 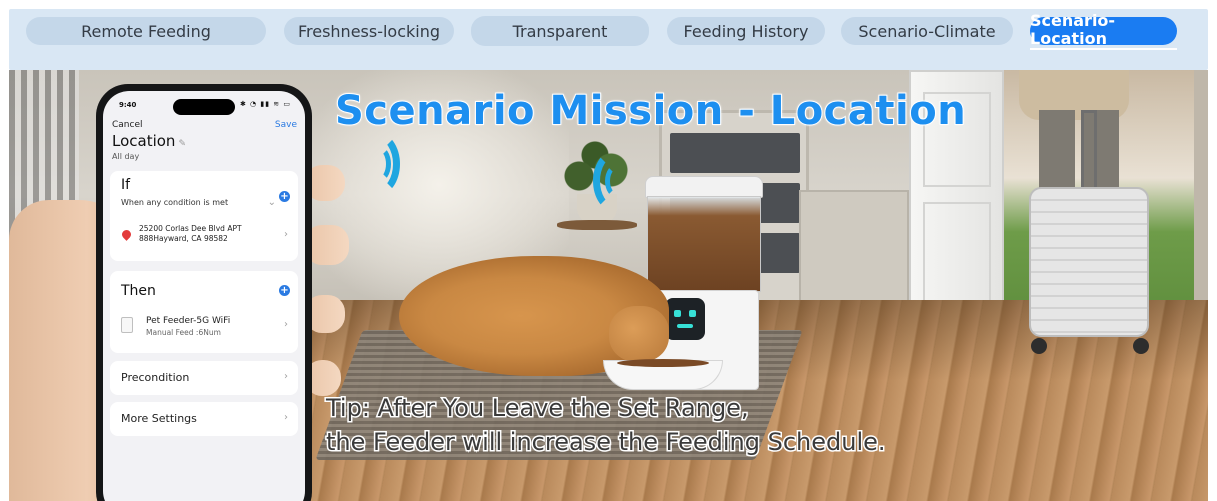 What do you see at coordinates (1089, 150) in the screenshot?
I see `suitcase-handle` at bounding box center [1089, 150].